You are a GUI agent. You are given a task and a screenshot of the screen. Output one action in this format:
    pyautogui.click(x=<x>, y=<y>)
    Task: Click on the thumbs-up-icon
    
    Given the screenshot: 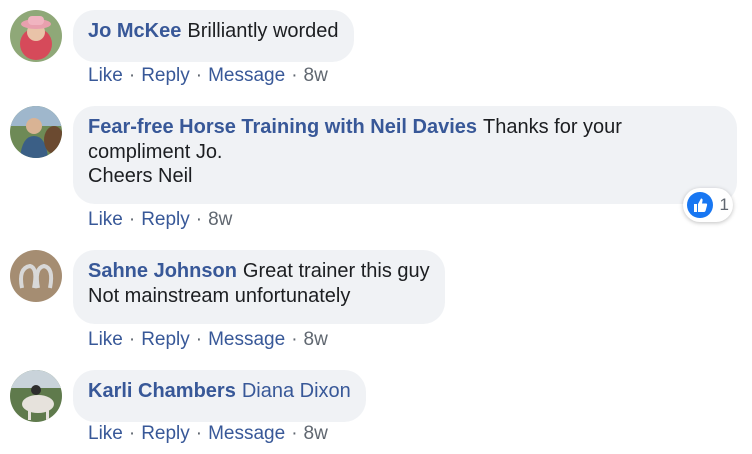 What is the action you would take?
    pyautogui.click(x=700, y=205)
    